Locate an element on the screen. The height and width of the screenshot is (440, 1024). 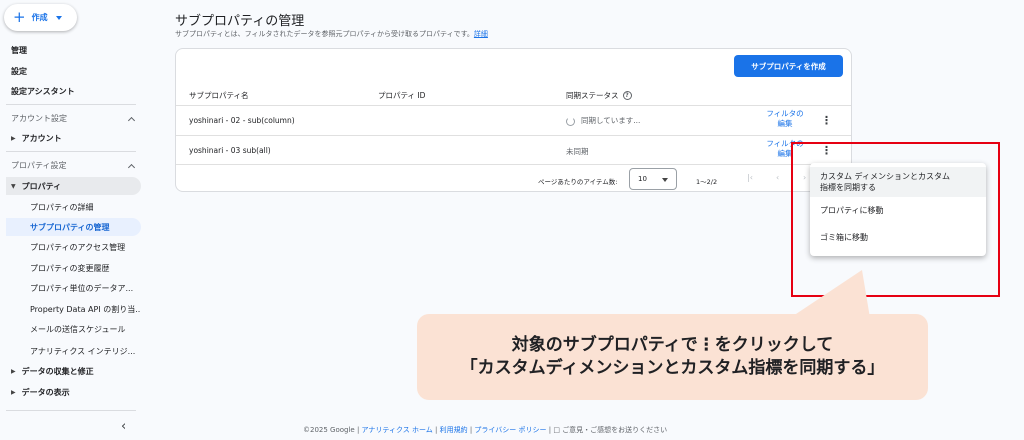
nav-data-display-label: データの表示 is located at coordinates (45, 392).